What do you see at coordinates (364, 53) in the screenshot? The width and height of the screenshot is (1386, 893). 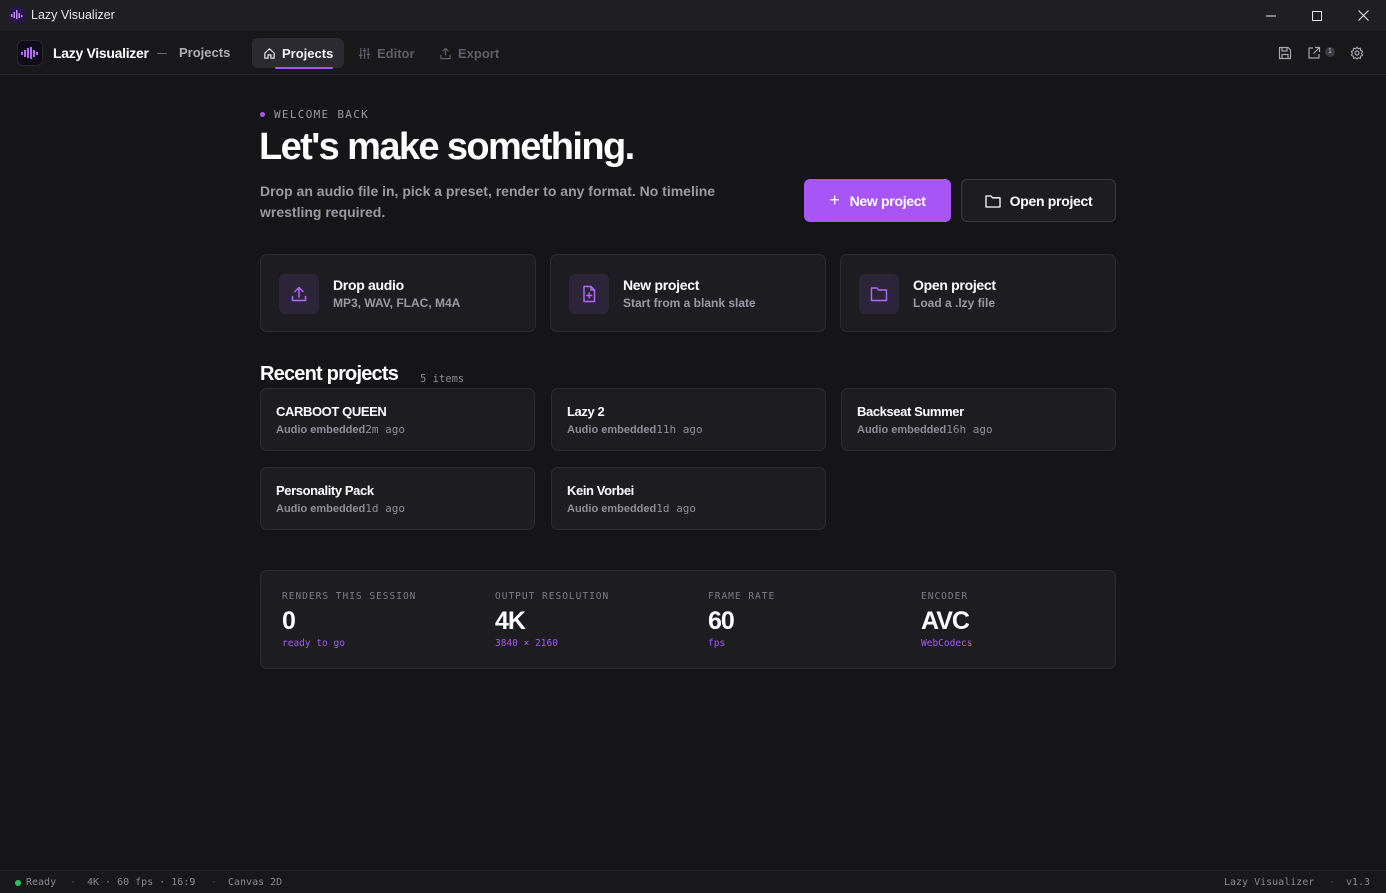 I see `sliders-icon` at bounding box center [364, 53].